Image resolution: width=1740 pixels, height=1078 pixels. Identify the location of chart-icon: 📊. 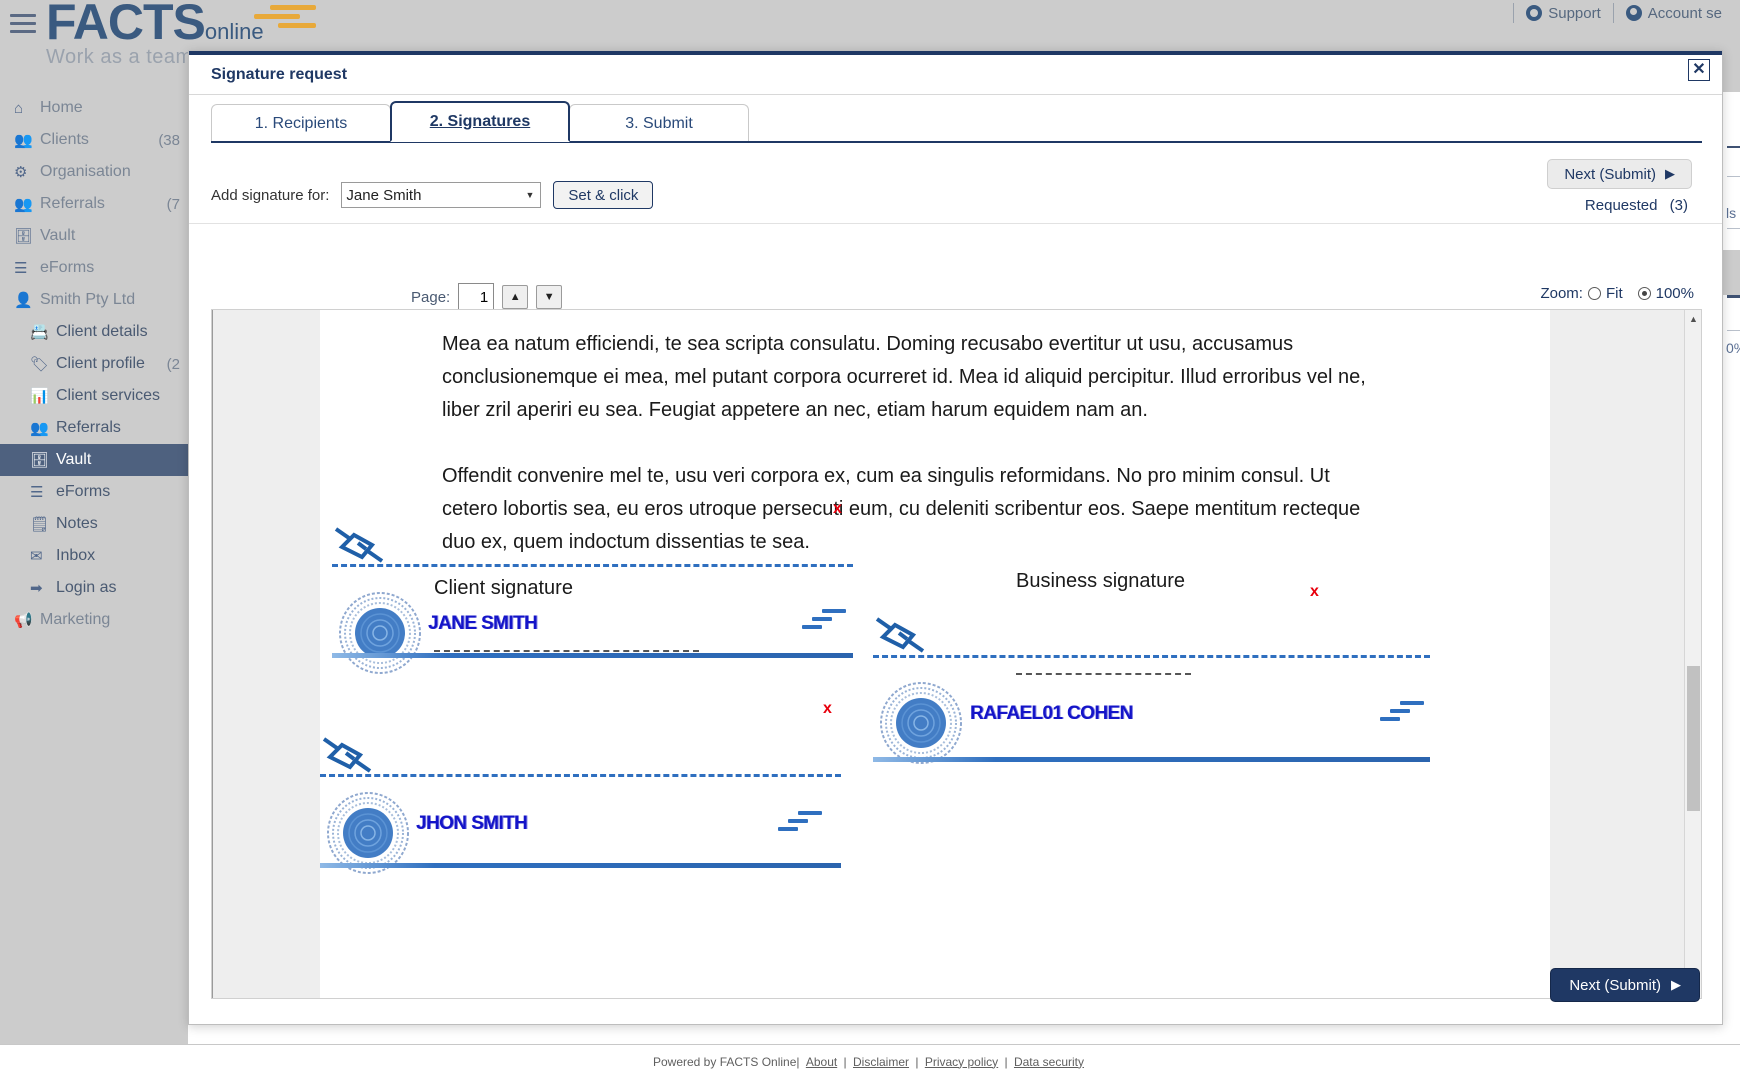
(39, 396).